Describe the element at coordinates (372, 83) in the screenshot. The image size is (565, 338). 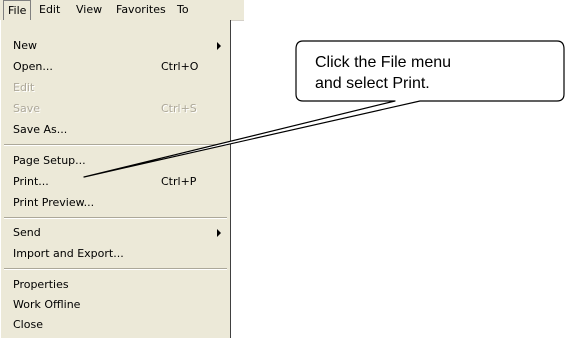
I see `callout-line-2: and select Print.` at that location.